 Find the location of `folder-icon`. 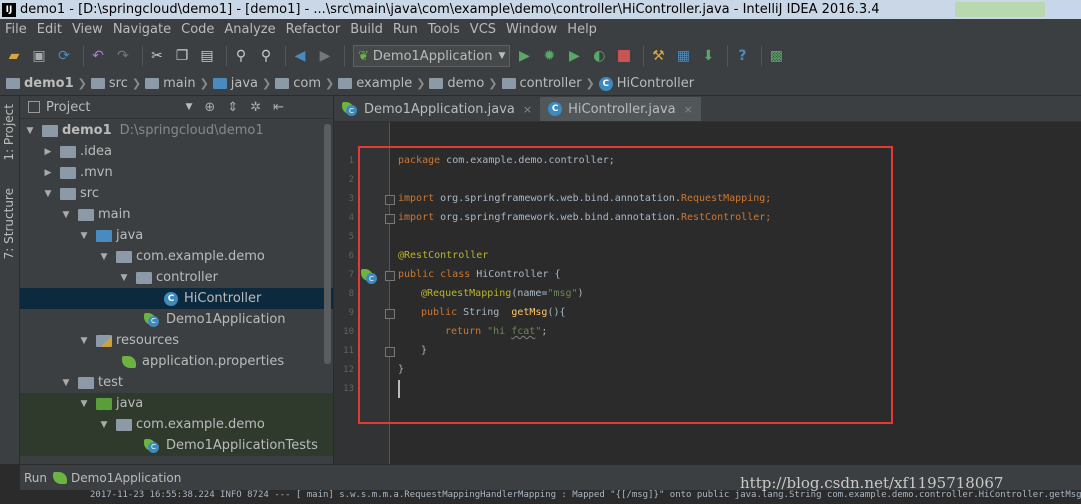

folder-icon is located at coordinates (68, 193).